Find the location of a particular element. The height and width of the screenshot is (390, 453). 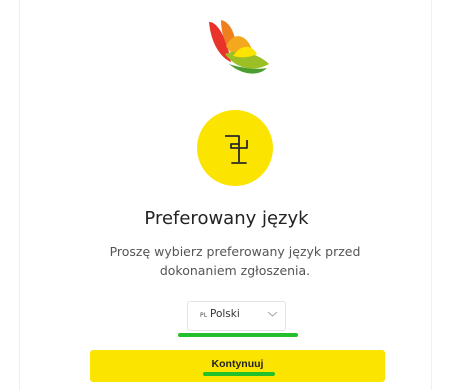

language-code: PL is located at coordinates (204, 315).